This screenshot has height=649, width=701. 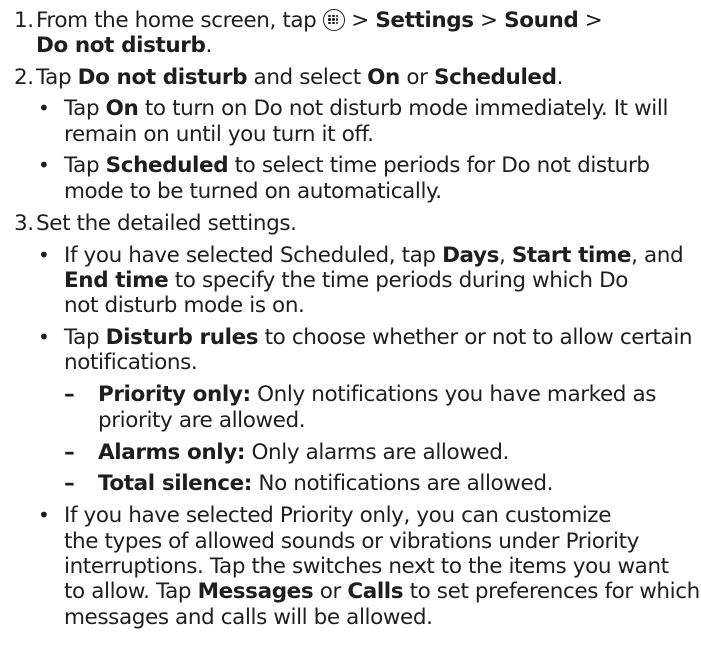 I want to click on step-3-line-1: Set the detailed settings., so click(x=166, y=223).